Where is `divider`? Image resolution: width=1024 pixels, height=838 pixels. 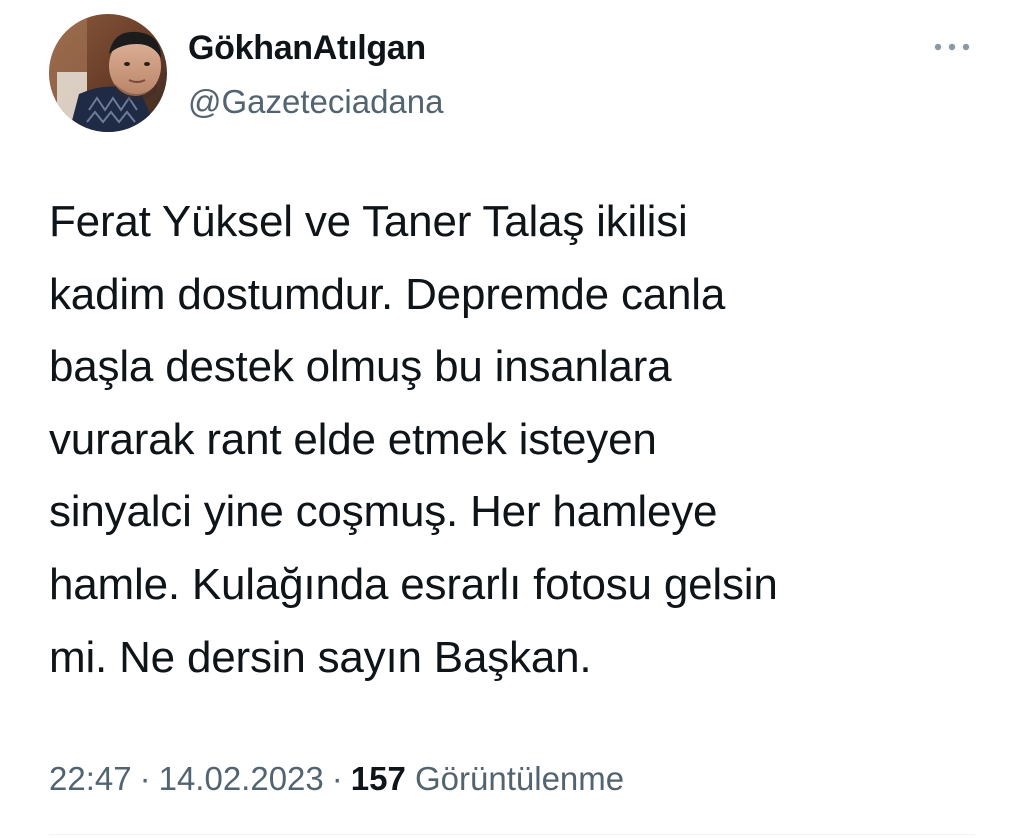
divider is located at coordinates (512, 834).